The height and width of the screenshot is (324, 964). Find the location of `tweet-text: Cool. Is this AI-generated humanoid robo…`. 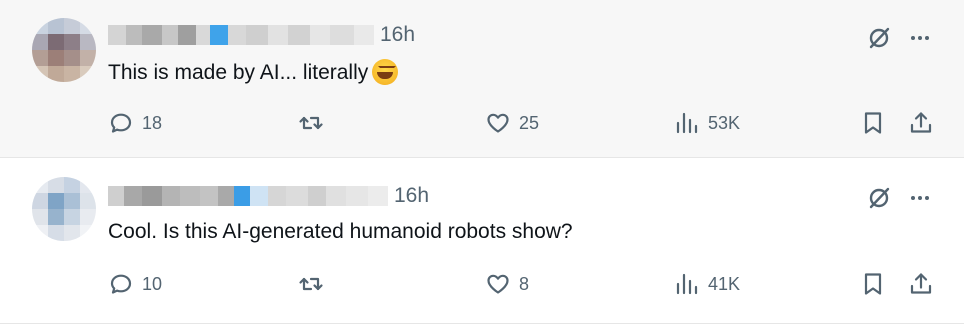

tweet-text: Cool. Is this AI-generated humanoid robo… is located at coordinates (340, 231).